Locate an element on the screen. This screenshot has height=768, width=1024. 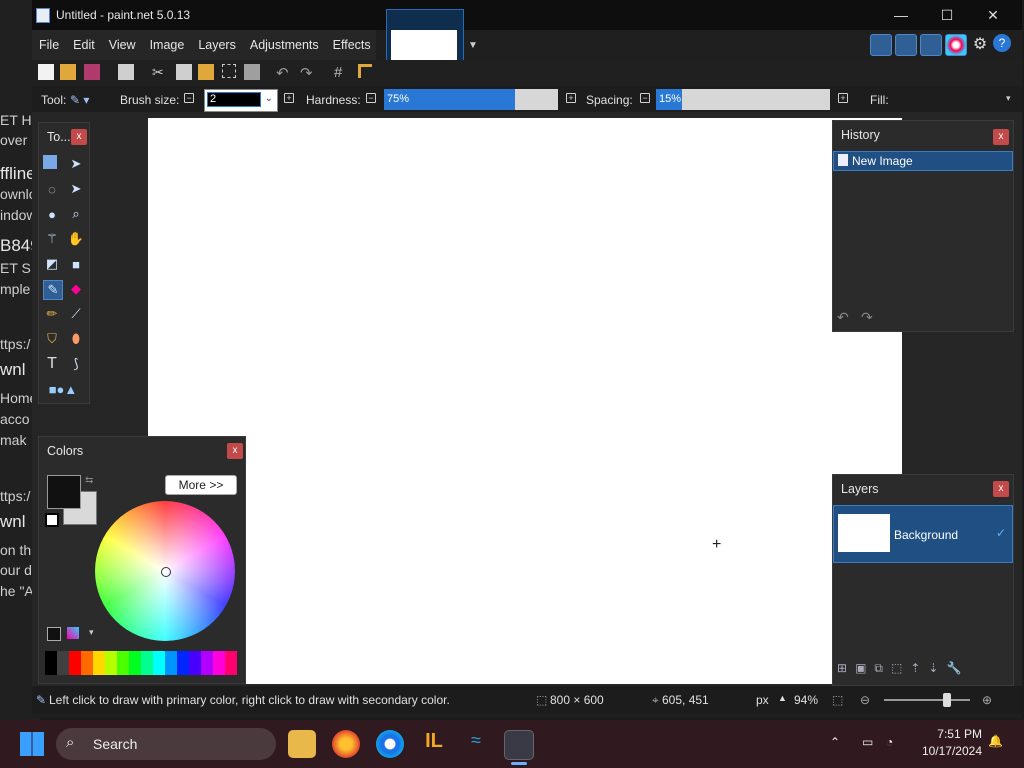
volume-icon: ◔ is located at coordinates (889, 742).